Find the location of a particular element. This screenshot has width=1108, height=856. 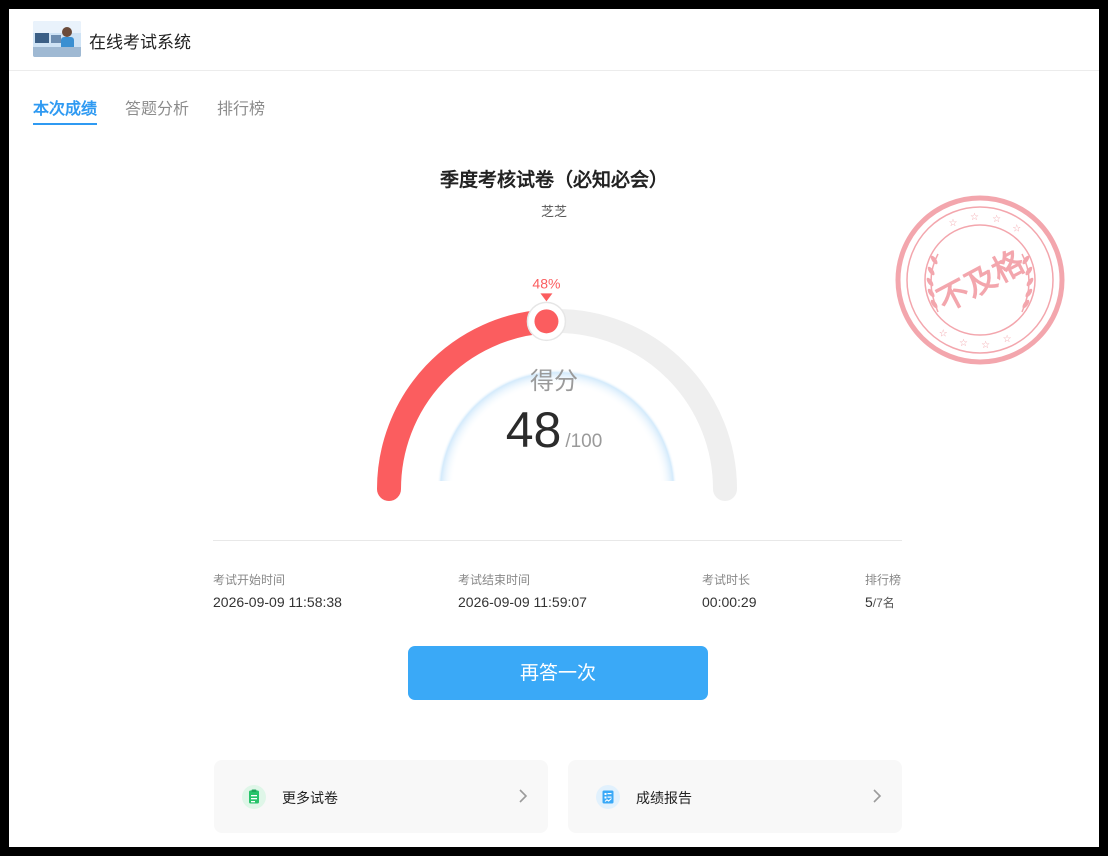

score-label: 得分 is located at coordinates (554, 381).